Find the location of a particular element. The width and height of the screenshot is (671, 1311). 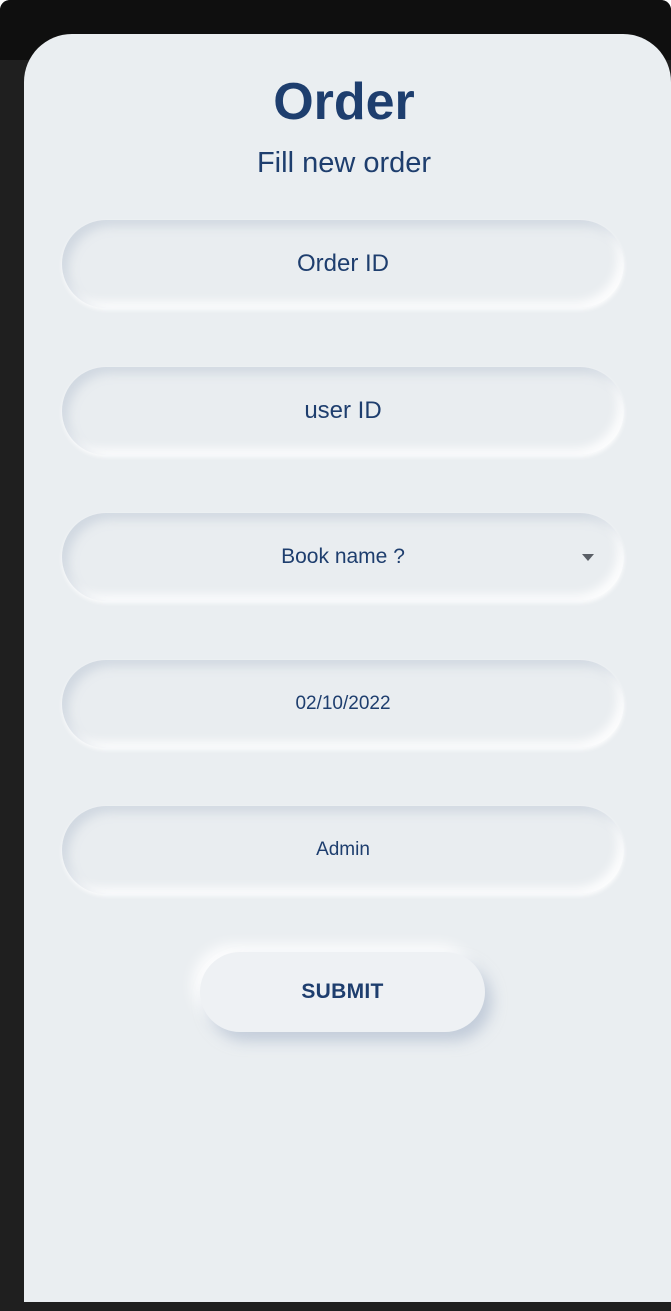

book-name-dropdown: Book name ? is located at coordinates (343, 557).